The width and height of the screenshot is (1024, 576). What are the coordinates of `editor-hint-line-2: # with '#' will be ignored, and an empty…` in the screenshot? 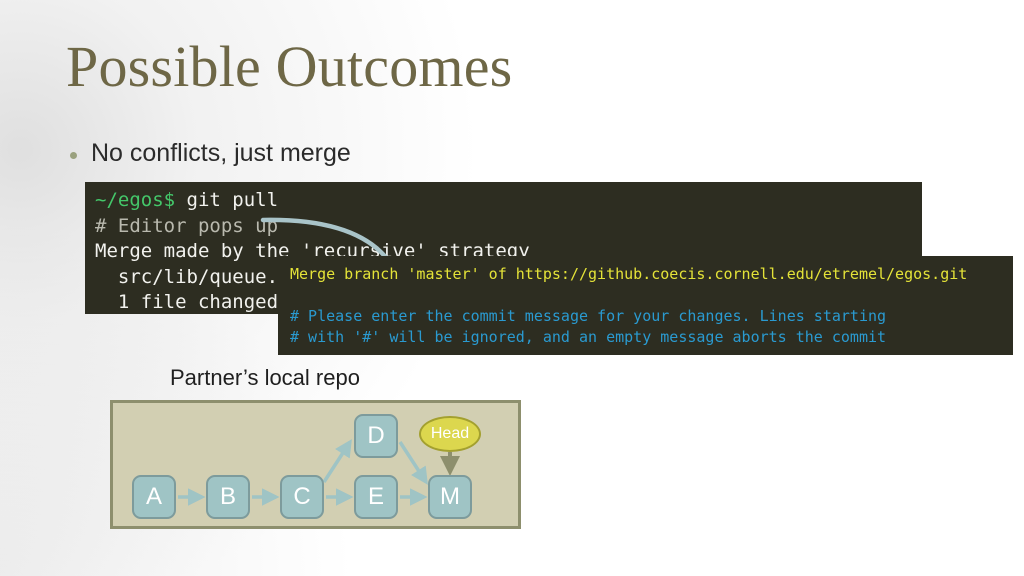 It's located at (588, 337).